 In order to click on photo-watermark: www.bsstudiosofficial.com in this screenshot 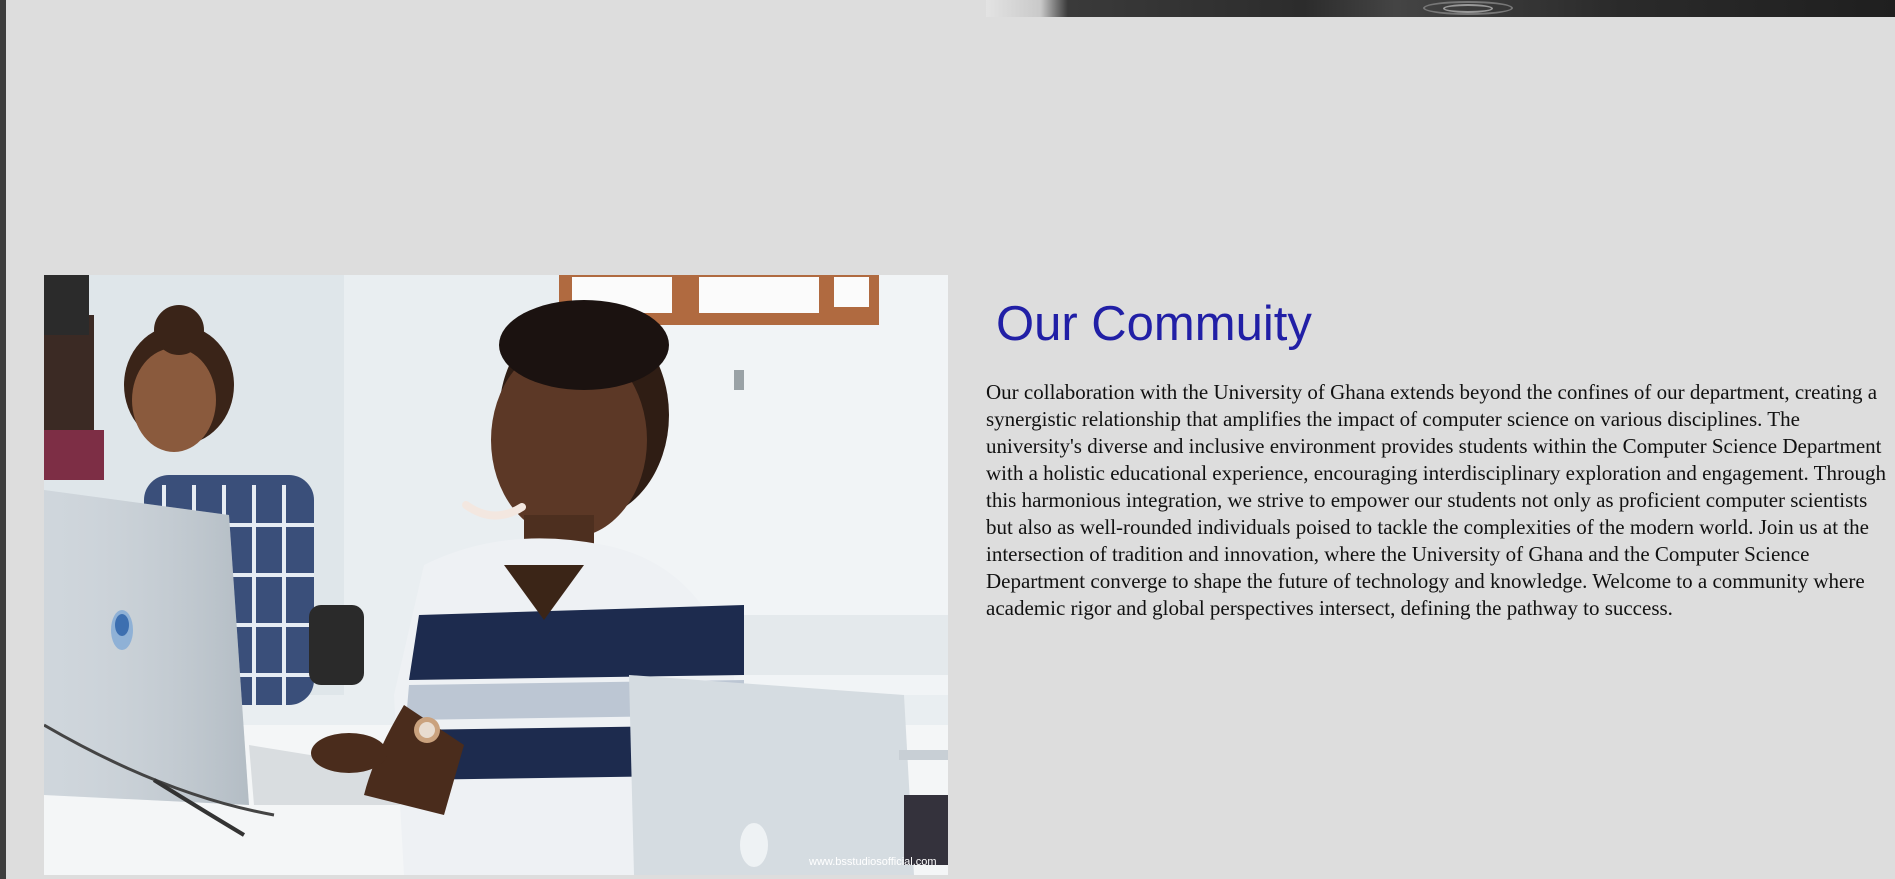, I will do `click(872, 862)`.